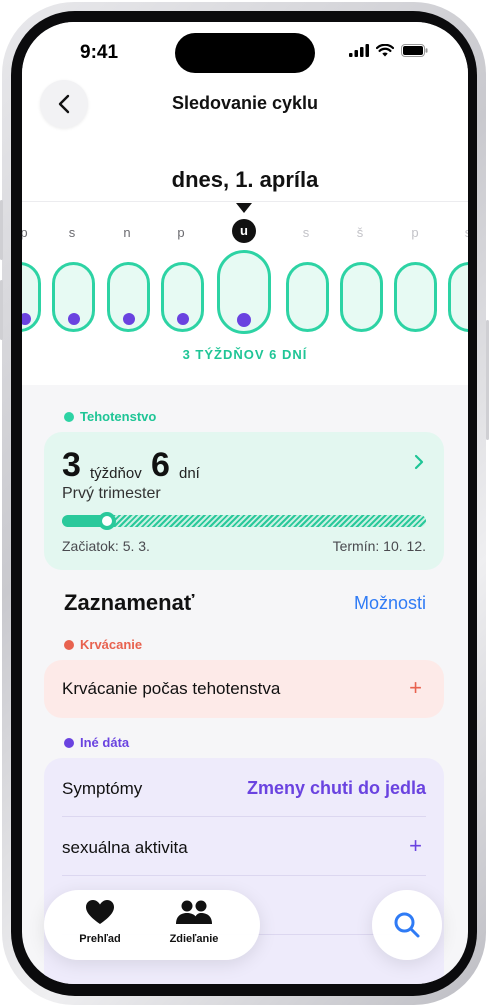  I want to click on bleeding-row: Krvácanie počas tehotenstva +, so click(244, 689).